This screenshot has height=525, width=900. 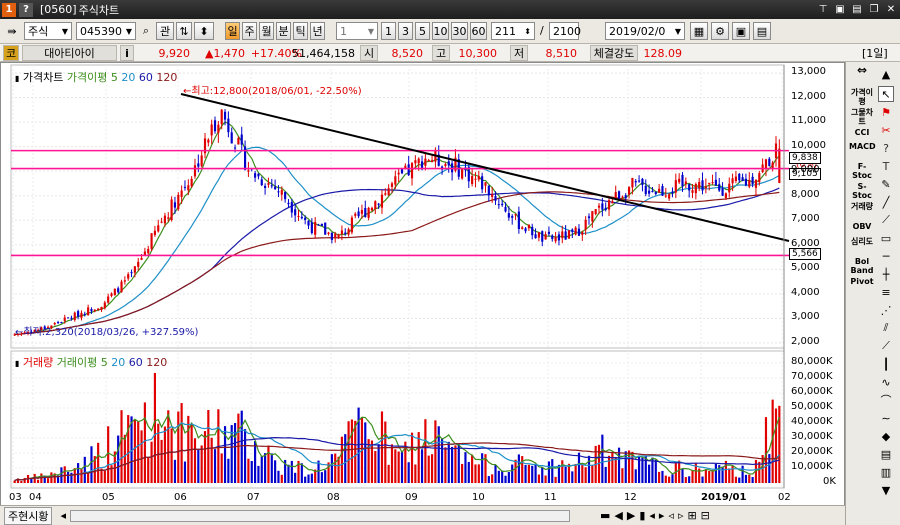 I want to click on period-year: 년, so click(x=317, y=31).